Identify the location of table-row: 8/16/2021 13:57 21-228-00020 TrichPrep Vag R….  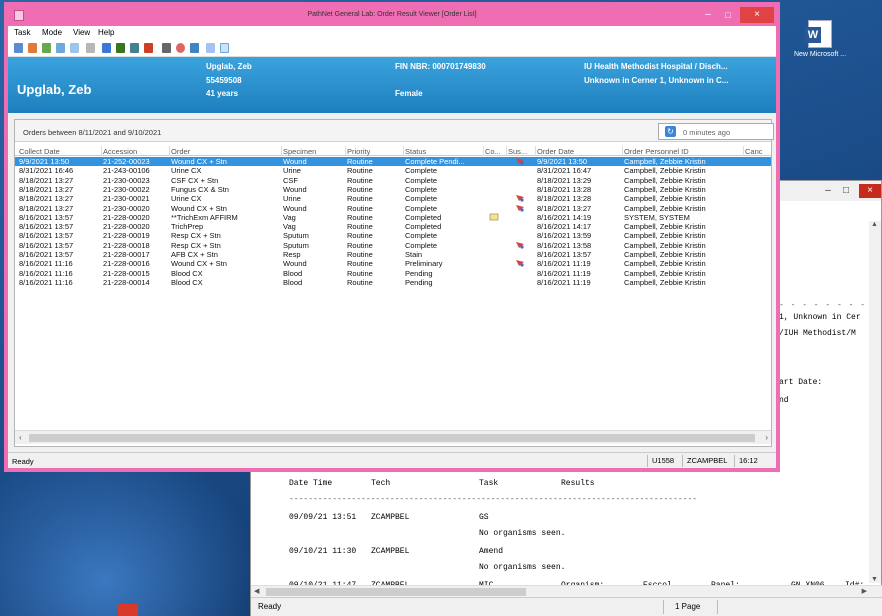
(393, 226).